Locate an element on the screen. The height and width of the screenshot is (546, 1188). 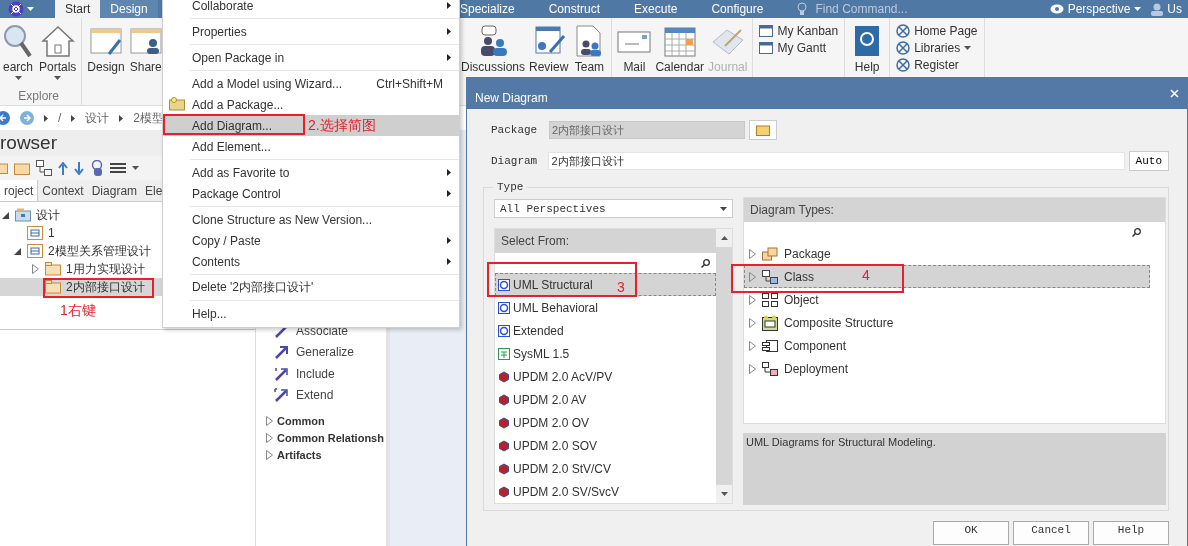
lightbulb-icon is located at coordinates (802, 9).